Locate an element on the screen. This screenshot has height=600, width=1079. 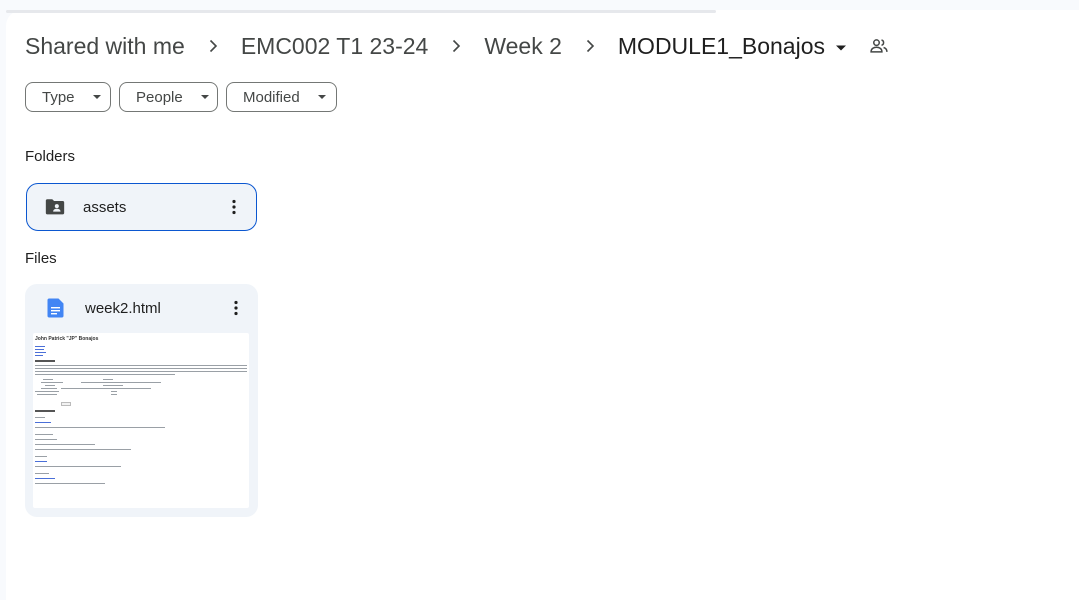
file-card-header: week2.html is located at coordinates (141, 308).